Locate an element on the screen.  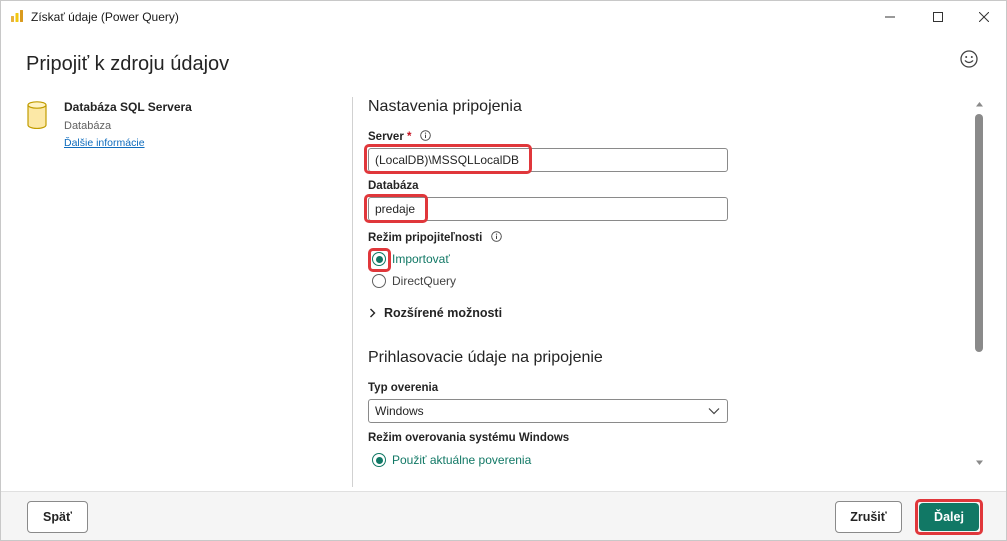
scroll-up-icon is located at coordinates (979, 104).